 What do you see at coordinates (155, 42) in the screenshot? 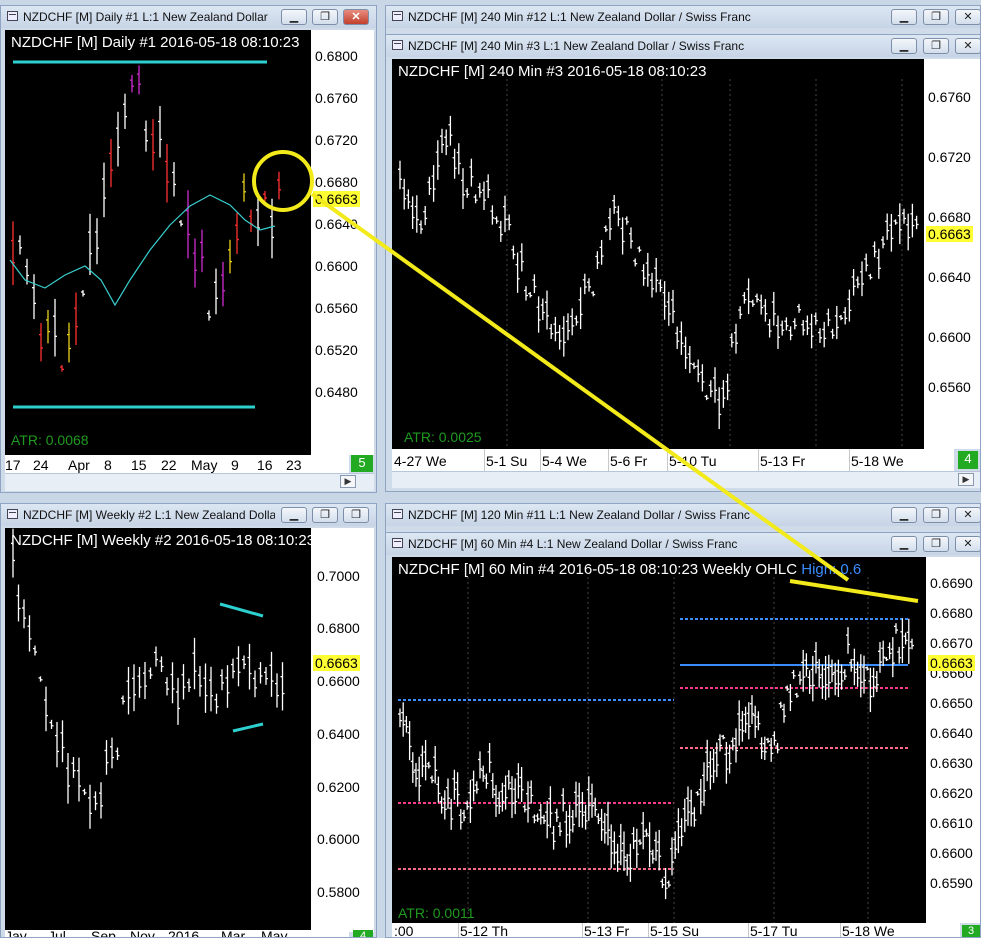
I see `daily-header: NZDCHF [M] Daily #1 2016-05-18 08:10:23` at bounding box center [155, 42].